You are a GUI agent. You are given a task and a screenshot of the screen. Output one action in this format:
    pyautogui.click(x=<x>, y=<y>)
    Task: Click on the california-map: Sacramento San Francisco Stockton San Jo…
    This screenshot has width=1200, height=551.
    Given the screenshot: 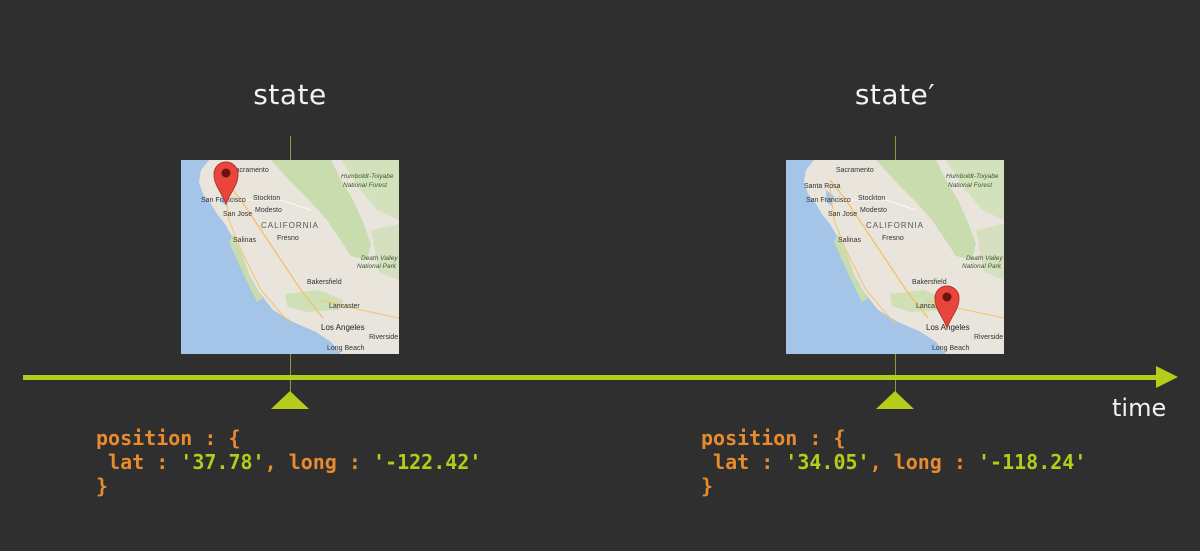 What is the action you would take?
    pyautogui.click(x=290, y=257)
    